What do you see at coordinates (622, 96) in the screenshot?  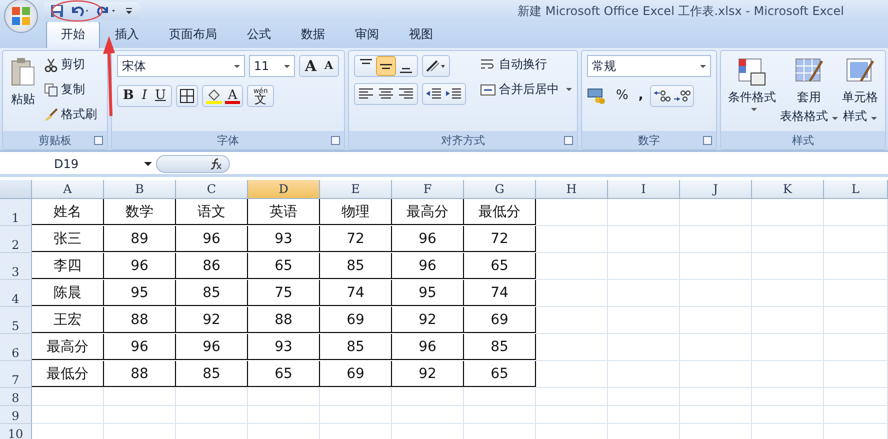 I see `percent-button: %` at bounding box center [622, 96].